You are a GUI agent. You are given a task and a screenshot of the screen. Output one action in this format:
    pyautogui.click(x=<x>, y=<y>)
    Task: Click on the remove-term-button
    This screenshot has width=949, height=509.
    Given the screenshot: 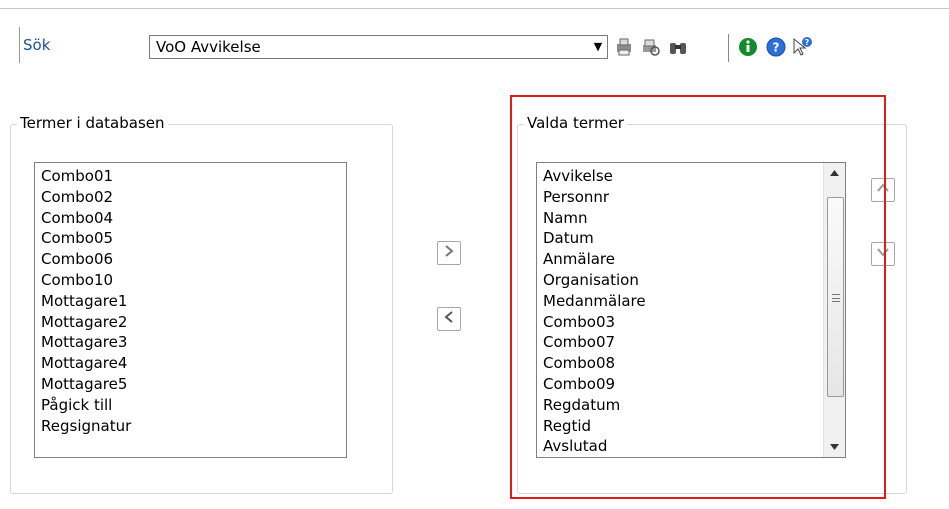 What is the action you would take?
    pyautogui.click(x=449, y=319)
    